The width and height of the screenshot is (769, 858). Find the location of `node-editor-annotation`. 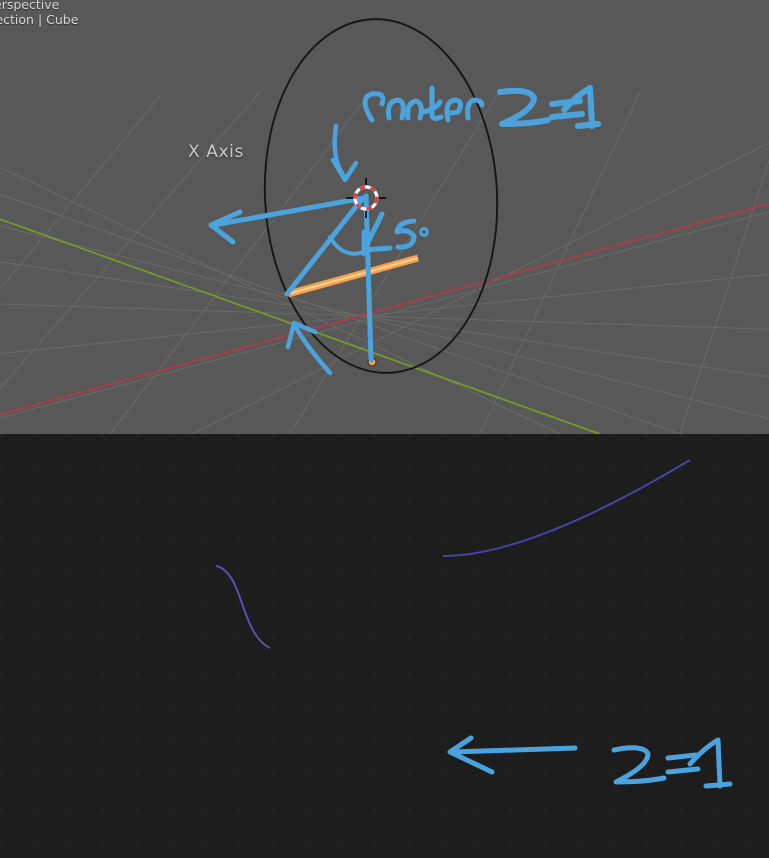

node-editor-annotation is located at coordinates (590, 762).